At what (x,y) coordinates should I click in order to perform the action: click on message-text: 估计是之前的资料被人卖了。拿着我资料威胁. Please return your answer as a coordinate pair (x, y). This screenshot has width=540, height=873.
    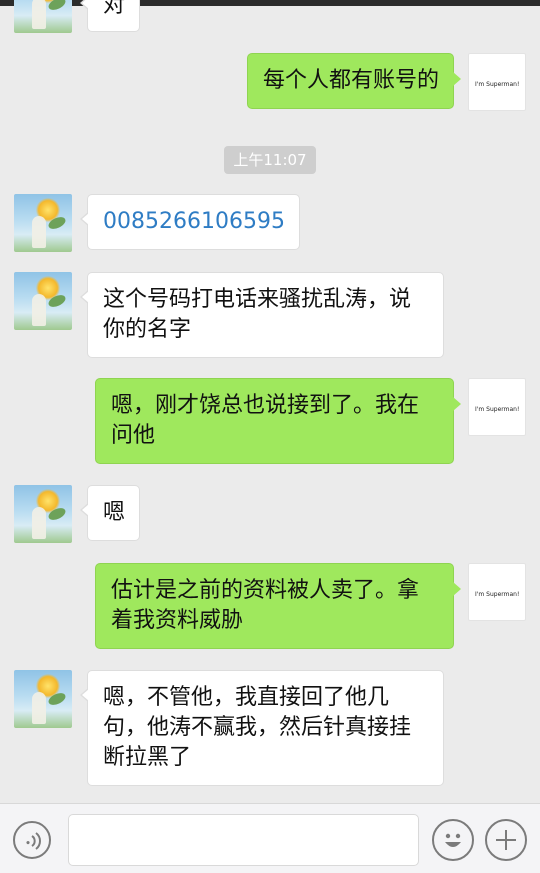
    Looking at the image, I should click on (265, 605).